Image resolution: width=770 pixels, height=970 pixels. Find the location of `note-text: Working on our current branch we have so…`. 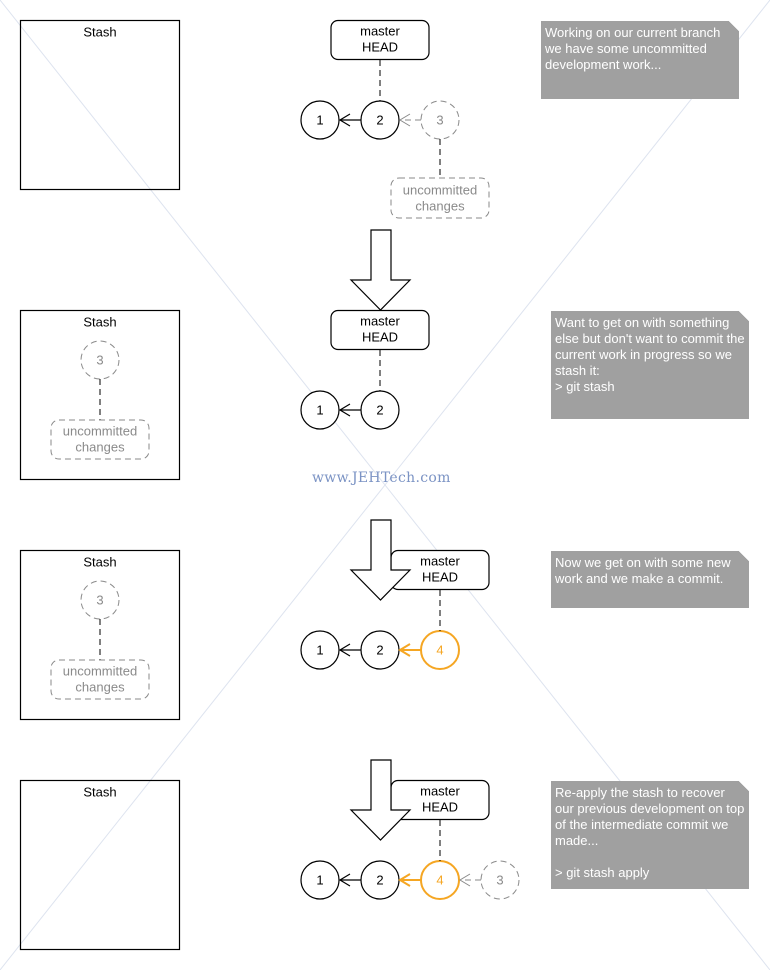

note-text: Working on our current branch we have so… is located at coordinates (633, 48).